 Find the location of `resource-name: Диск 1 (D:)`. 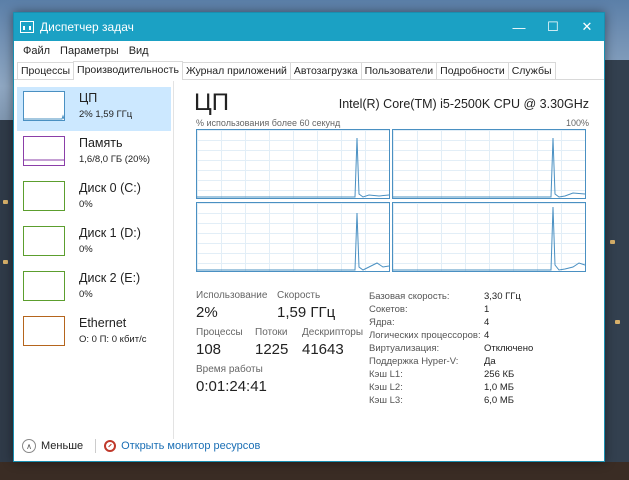

resource-name: Диск 1 (D:) is located at coordinates (110, 233).